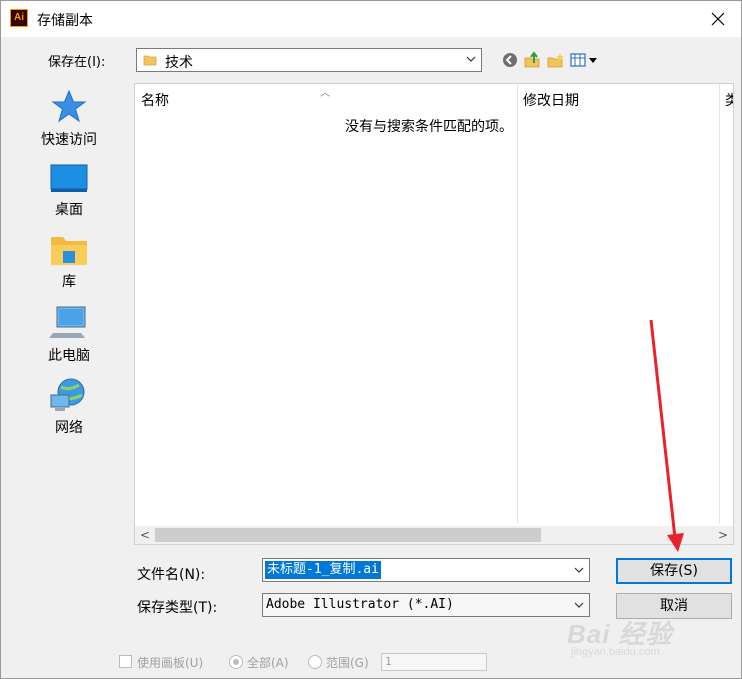  Describe the element at coordinates (615, 652) in the screenshot. I see `watermark-url: jingyan.baidu.com` at that location.